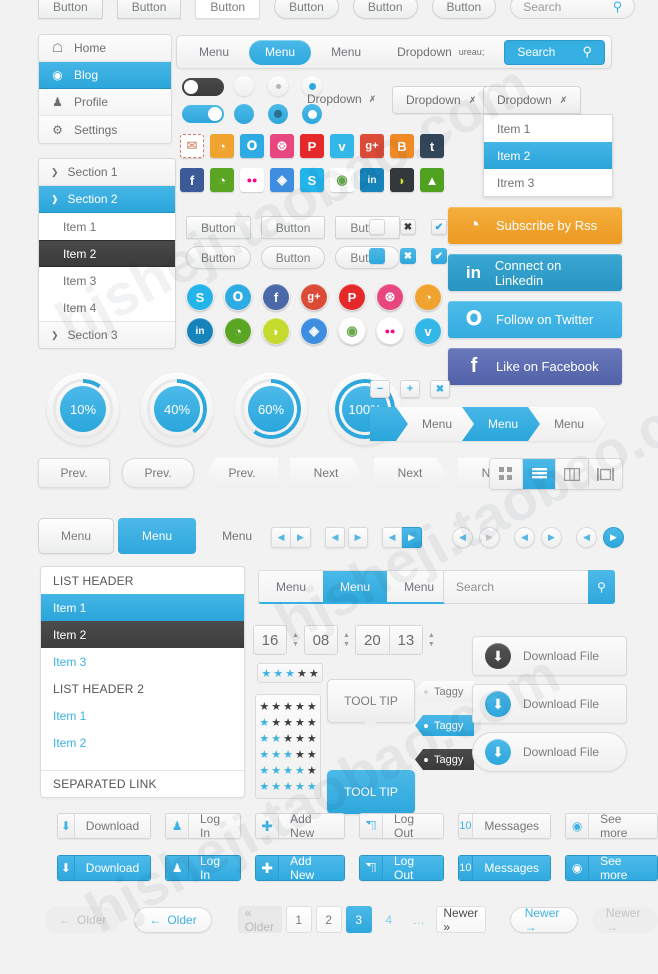 The image size is (658, 974). I want to click on skype-icon: S, so click(312, 180).